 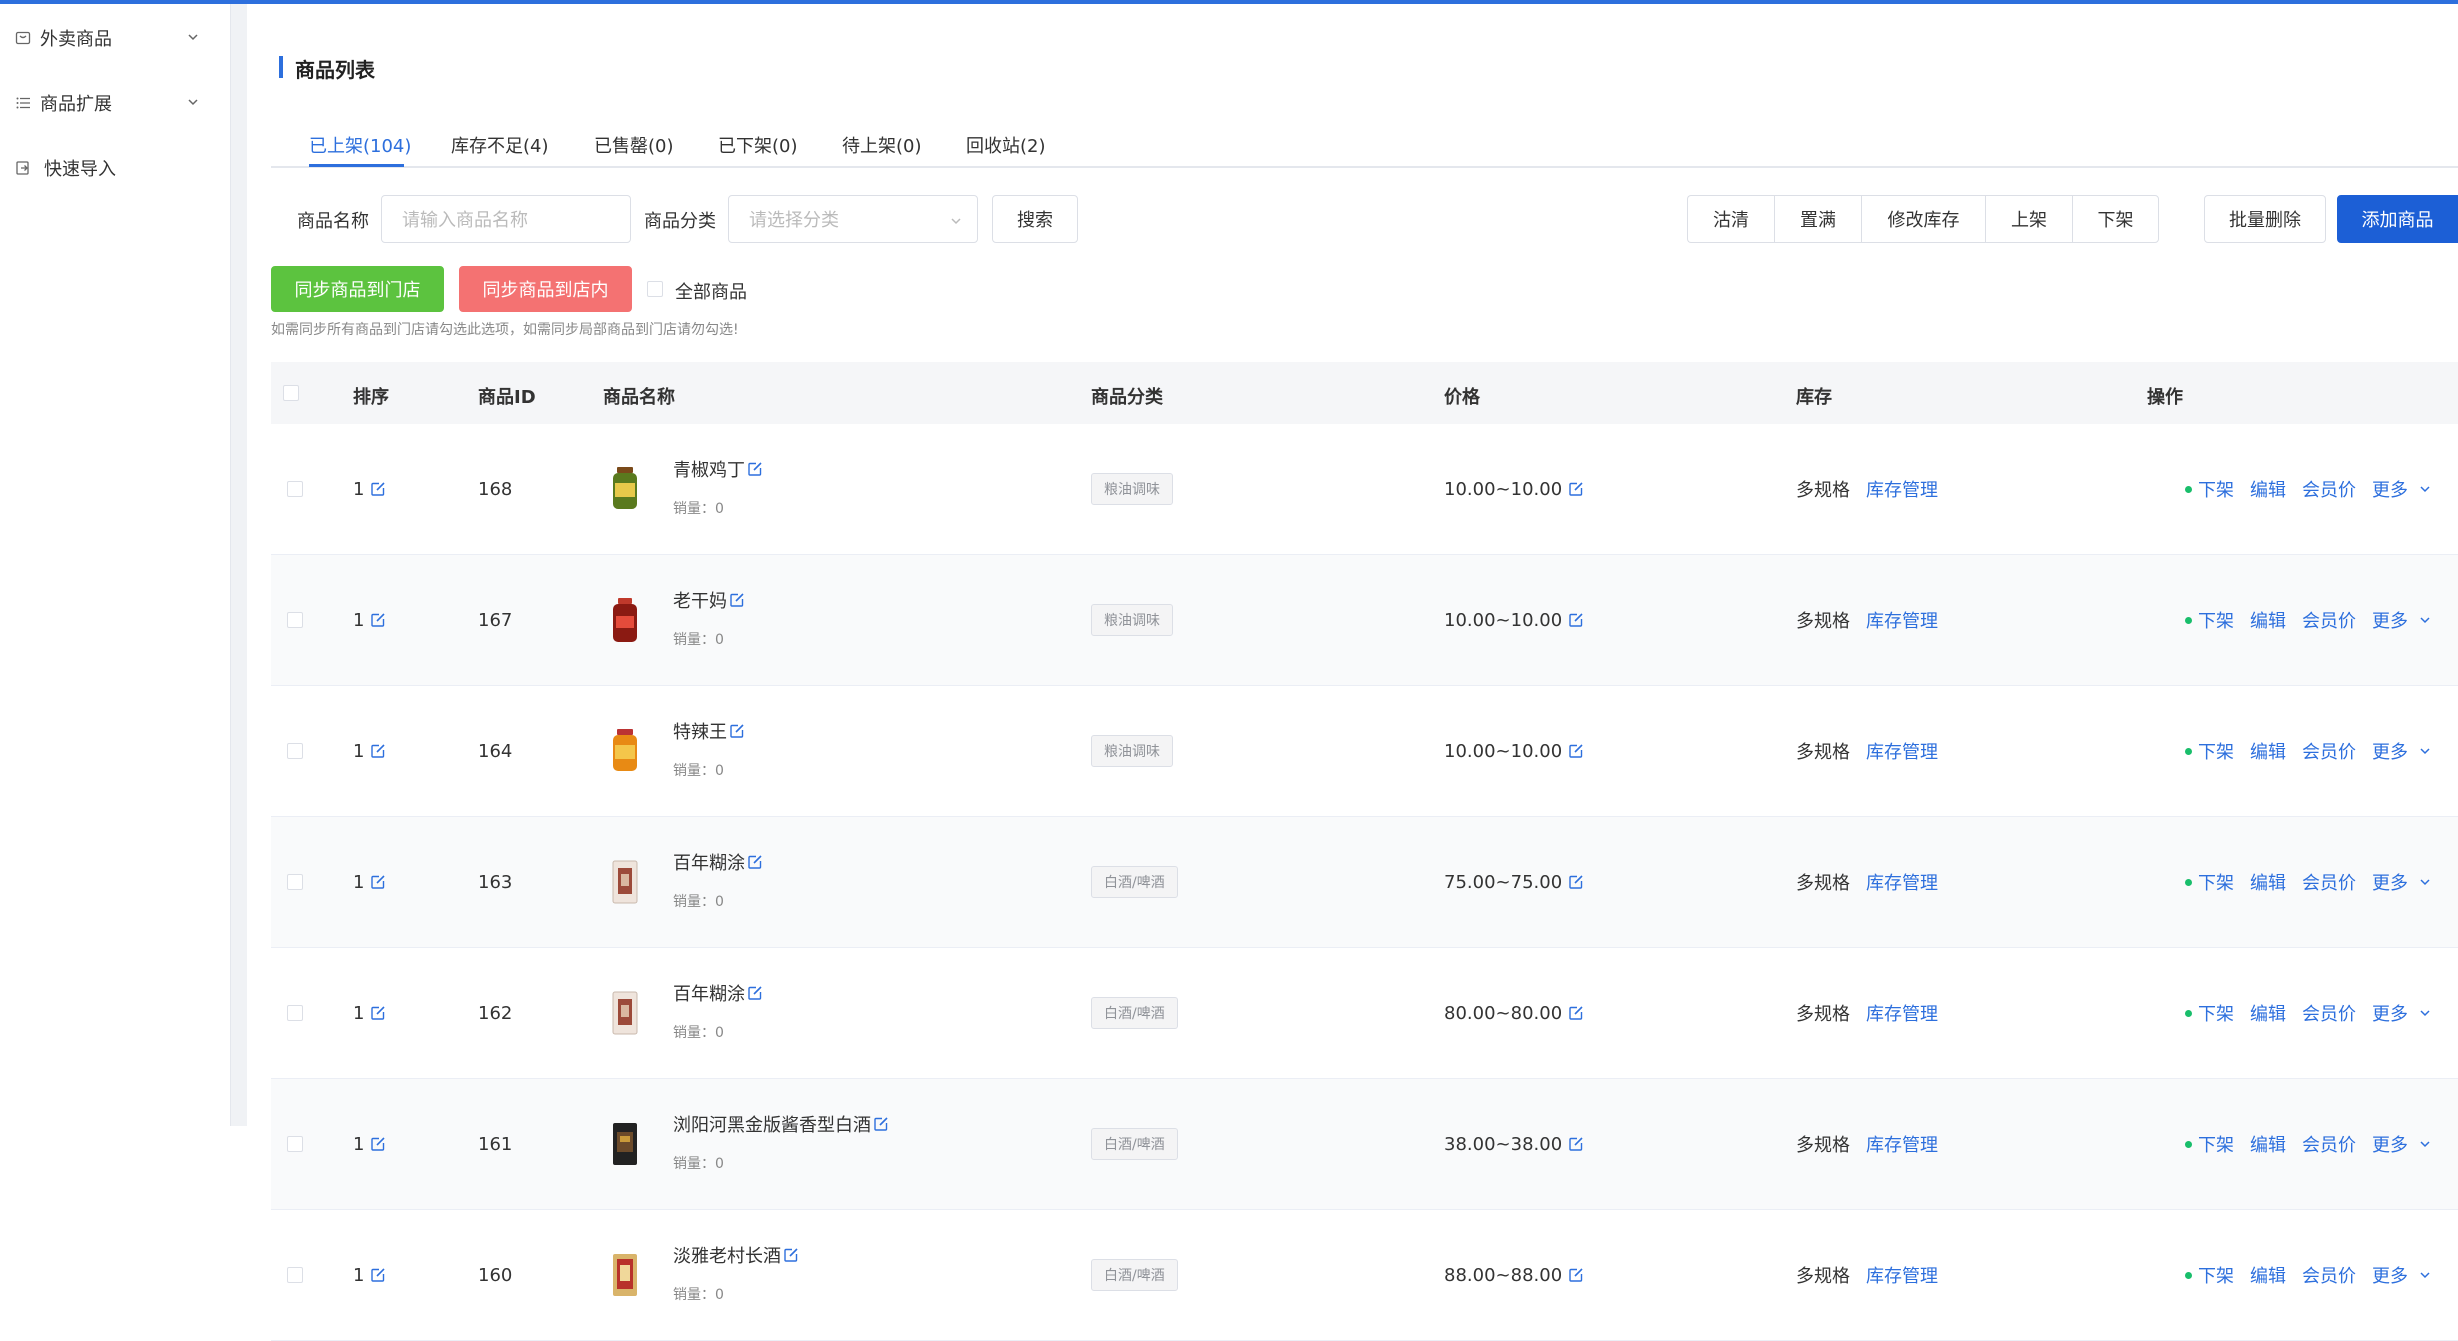 What do you see at coordinates (500, 145) in the screenshot?
I see `tab-low-stock: 库存不足(4)` at bounding box center [500, 145].